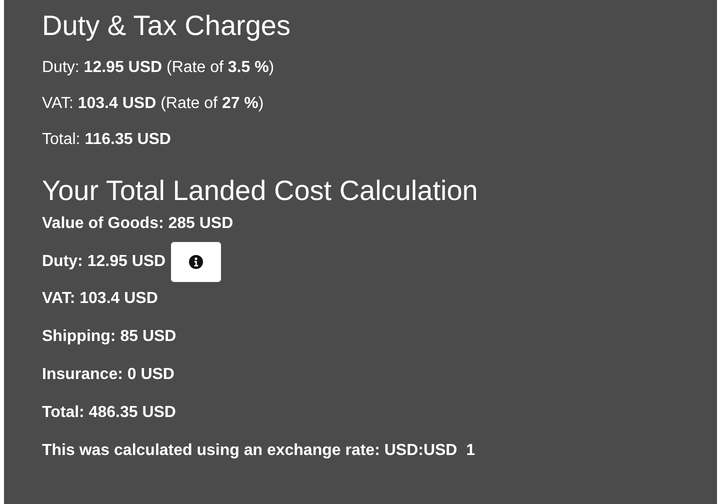  What do you see at coordinates (260, 191) in the screenshot?
I see `section-heading: Your Total Landed Cost Calculation` at bounding box center [260, 191].